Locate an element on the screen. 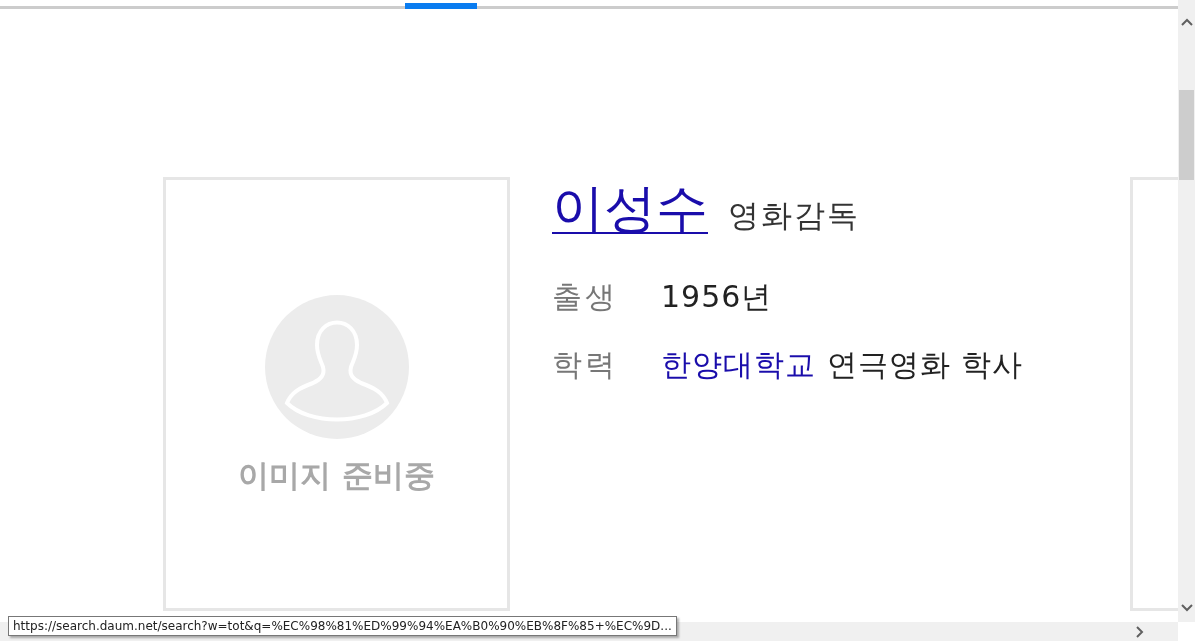  fact-label: 학력 is located at coordinates (585, 365).